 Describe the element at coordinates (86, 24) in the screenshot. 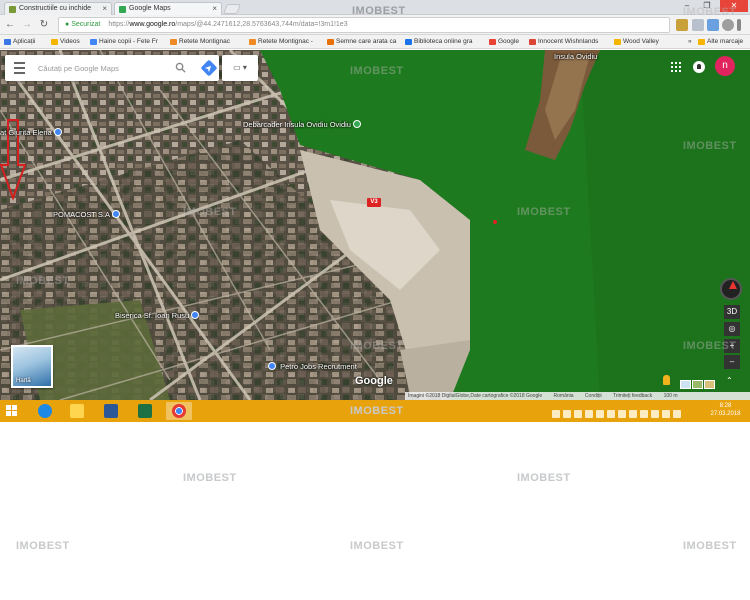

I see `secure-label: Securizat` at that location.